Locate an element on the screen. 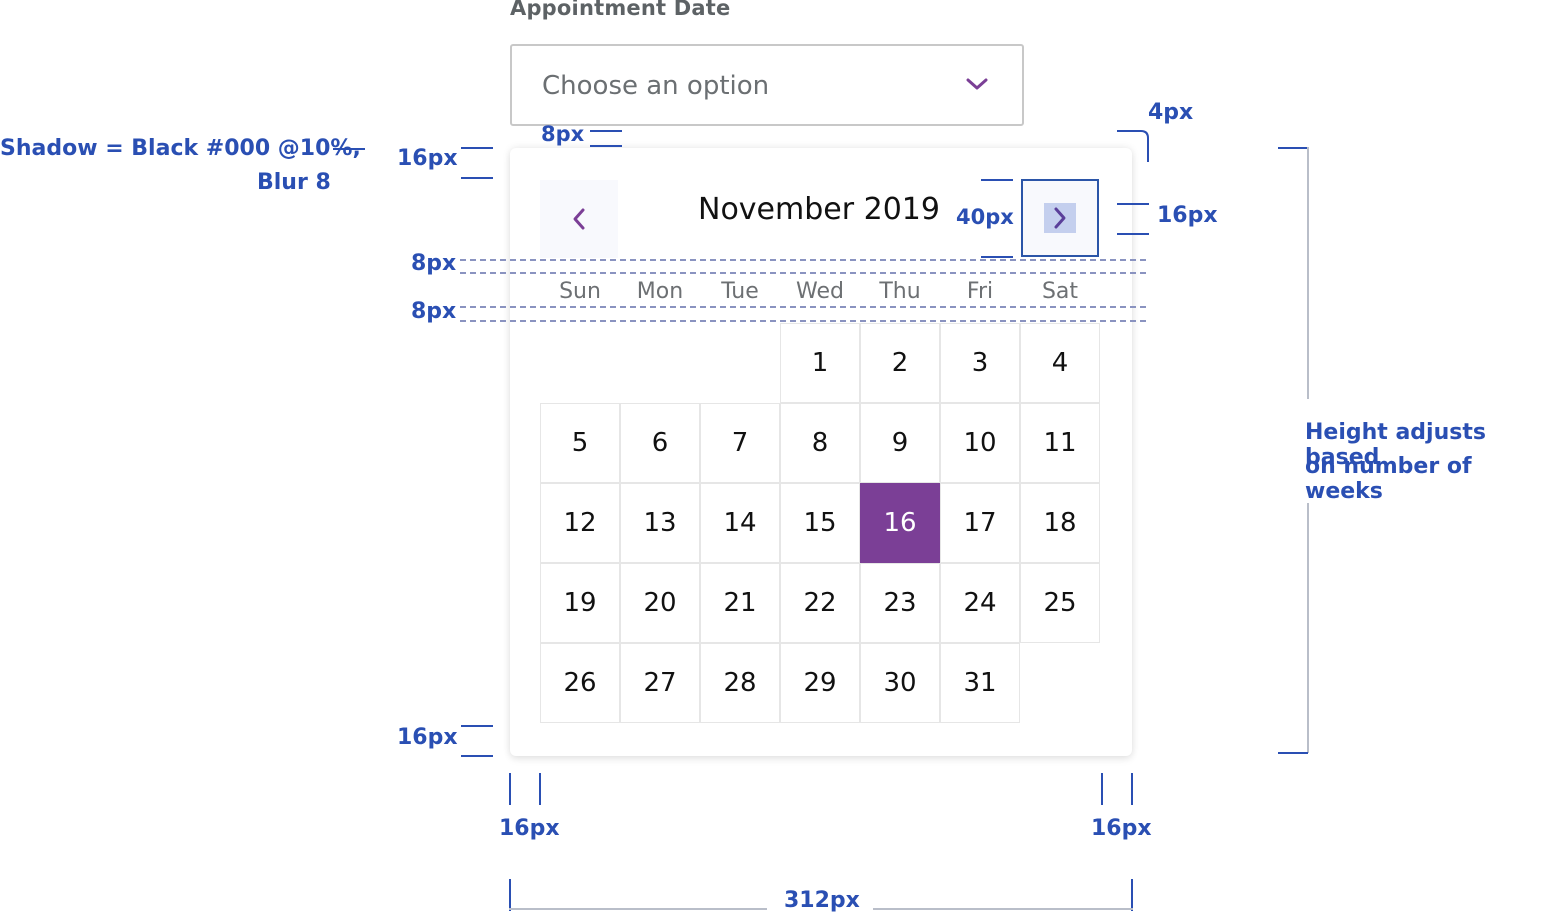 This screenshot has height=917, width=1545. corner-radius-marker is located at coordinates (1133, 146).